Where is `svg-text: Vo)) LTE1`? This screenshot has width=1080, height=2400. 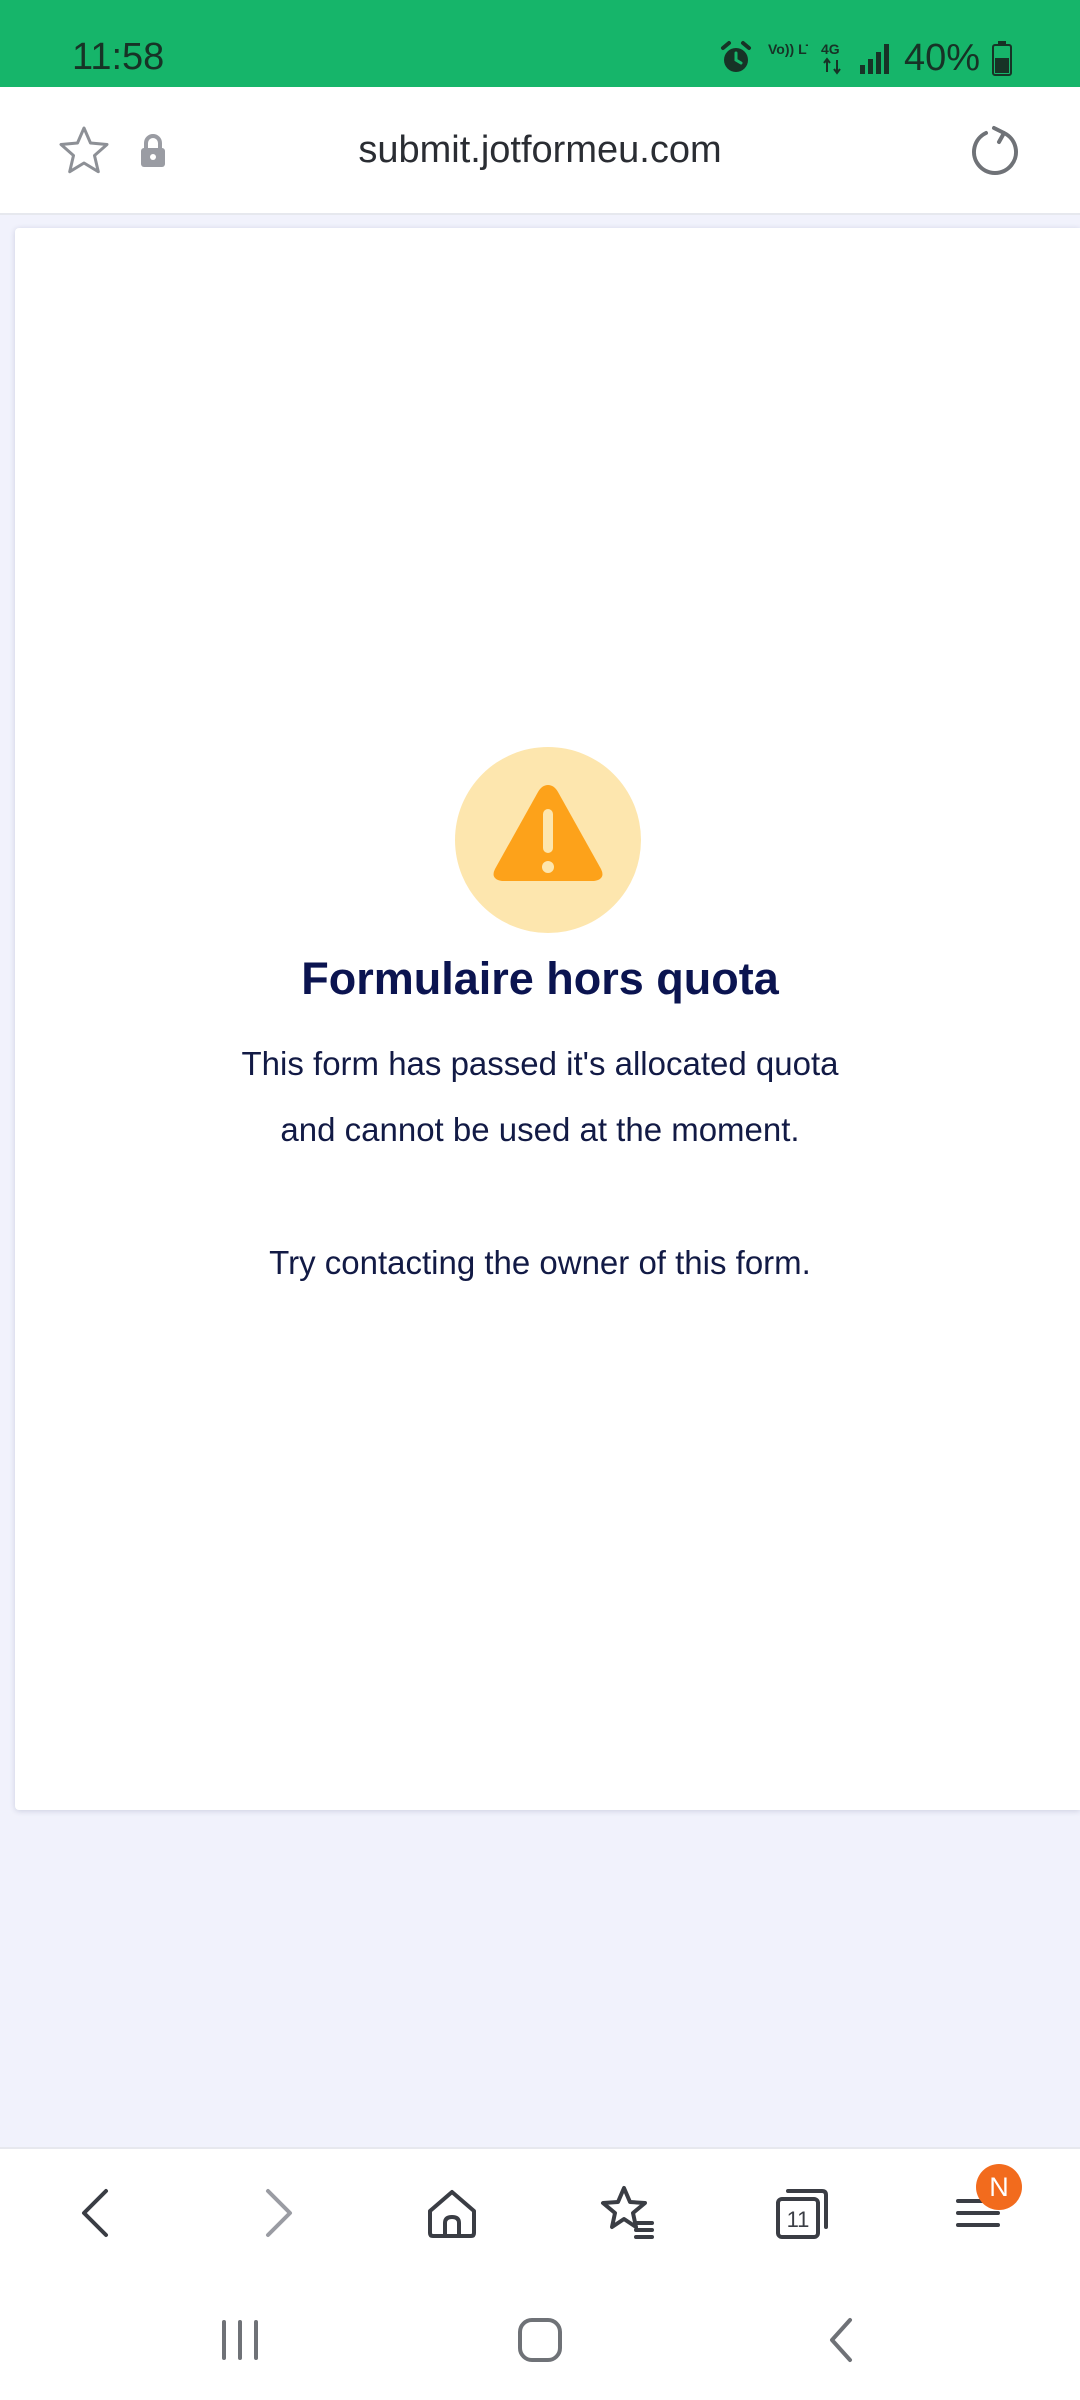 svg-text: Vo)) LTE1 is located at coordinates (788, 49).